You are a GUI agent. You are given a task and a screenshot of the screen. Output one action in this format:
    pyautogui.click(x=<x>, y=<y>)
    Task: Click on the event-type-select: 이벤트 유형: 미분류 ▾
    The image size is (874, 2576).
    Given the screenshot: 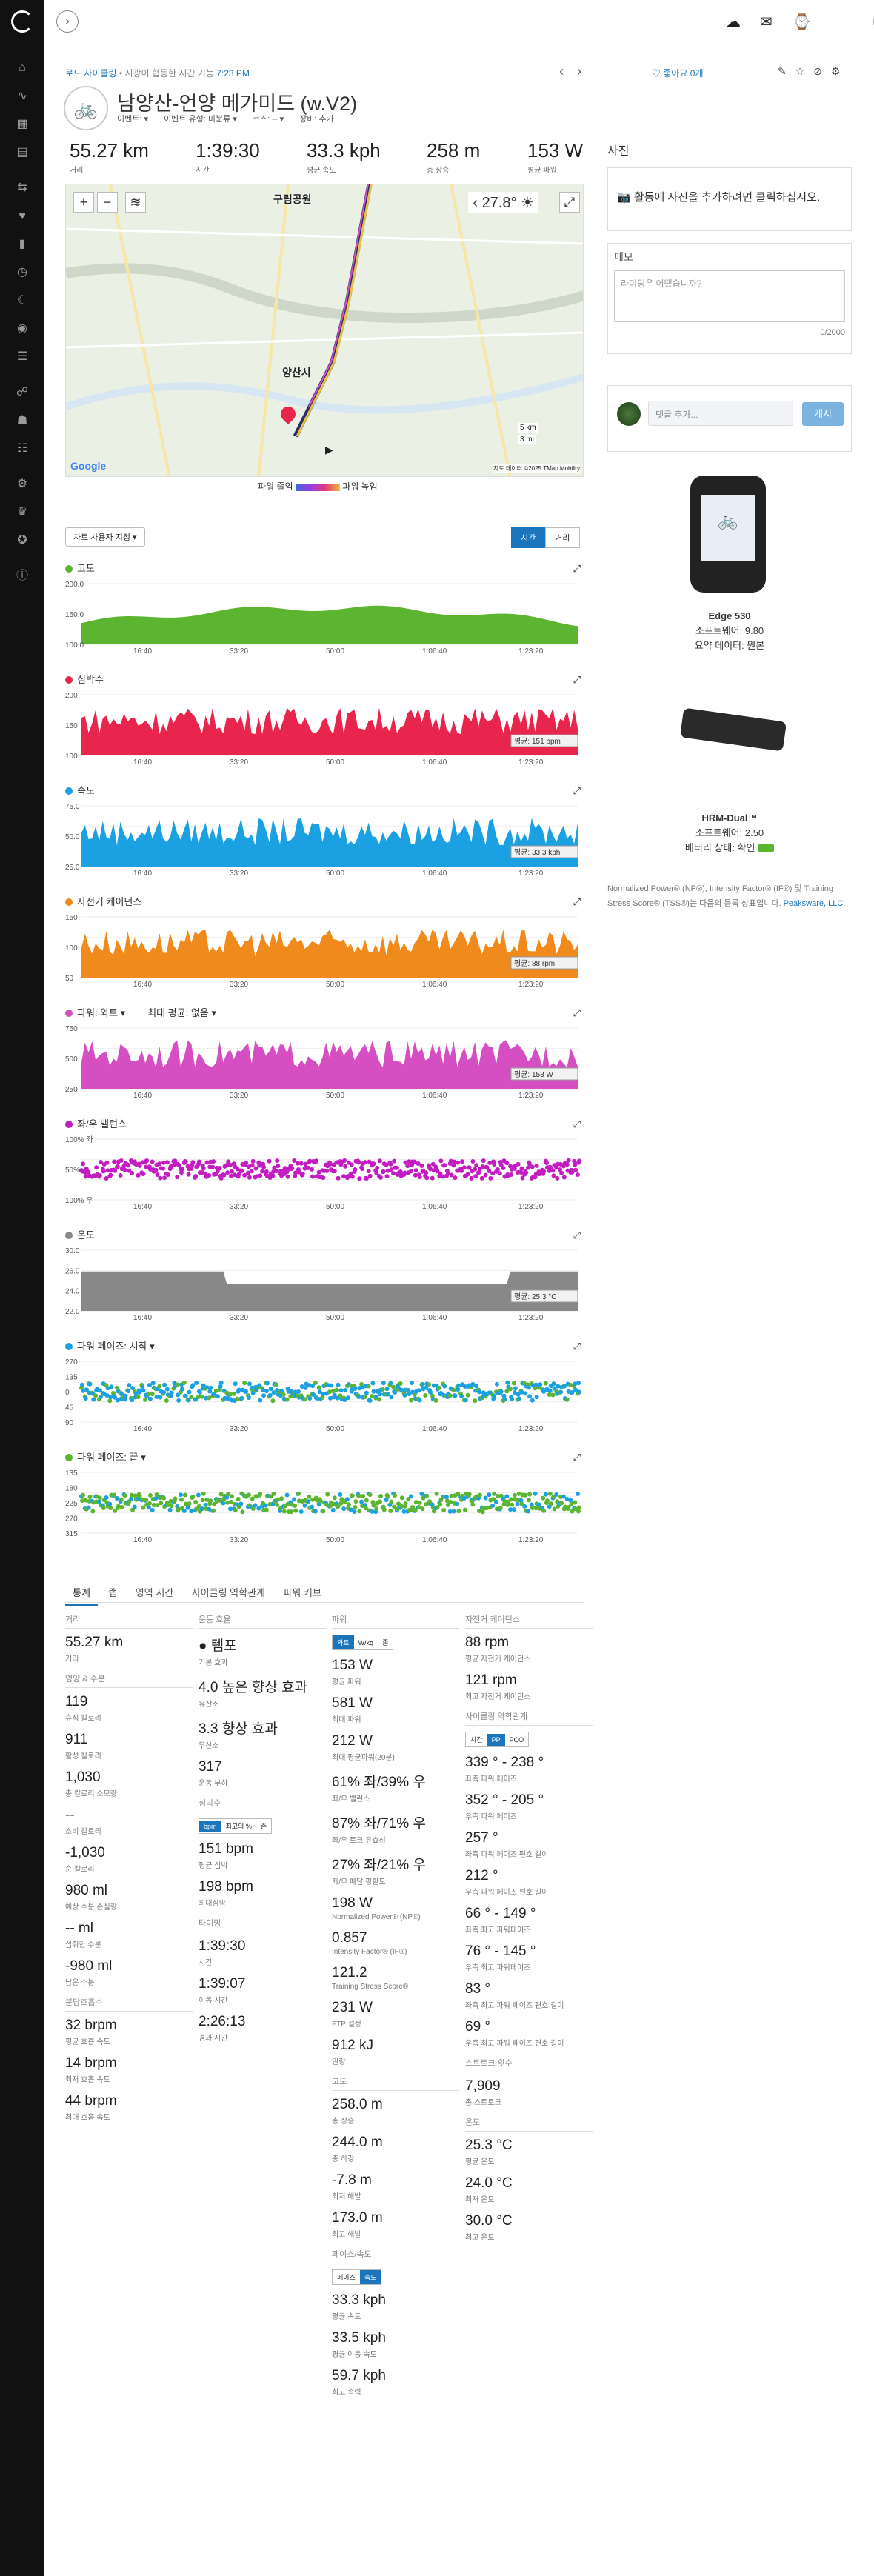 What is the action you would take?
    pyautogui.click(x=200, y=119)
    